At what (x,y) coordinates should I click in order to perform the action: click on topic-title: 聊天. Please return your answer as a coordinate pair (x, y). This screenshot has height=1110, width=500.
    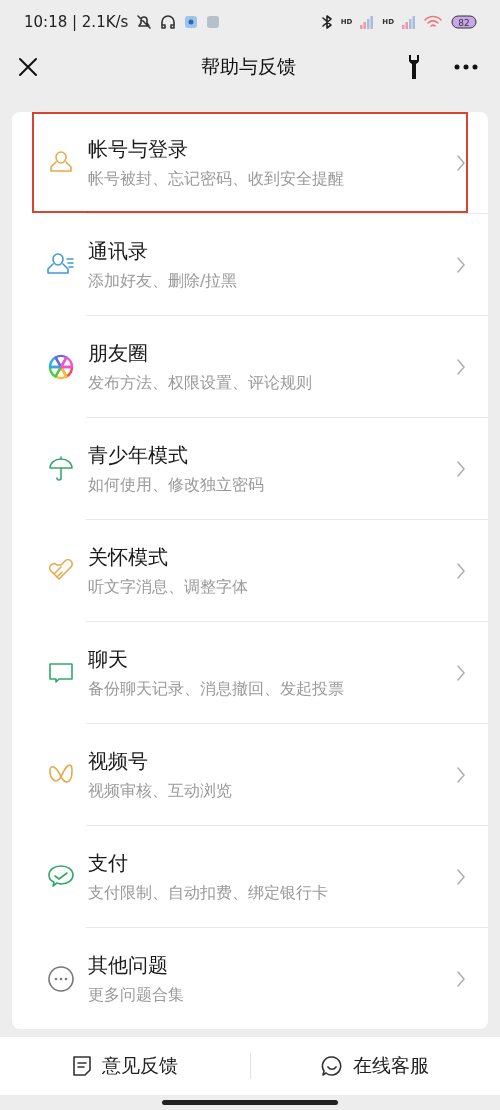
    Looking at the image, I should click on (108, 659).